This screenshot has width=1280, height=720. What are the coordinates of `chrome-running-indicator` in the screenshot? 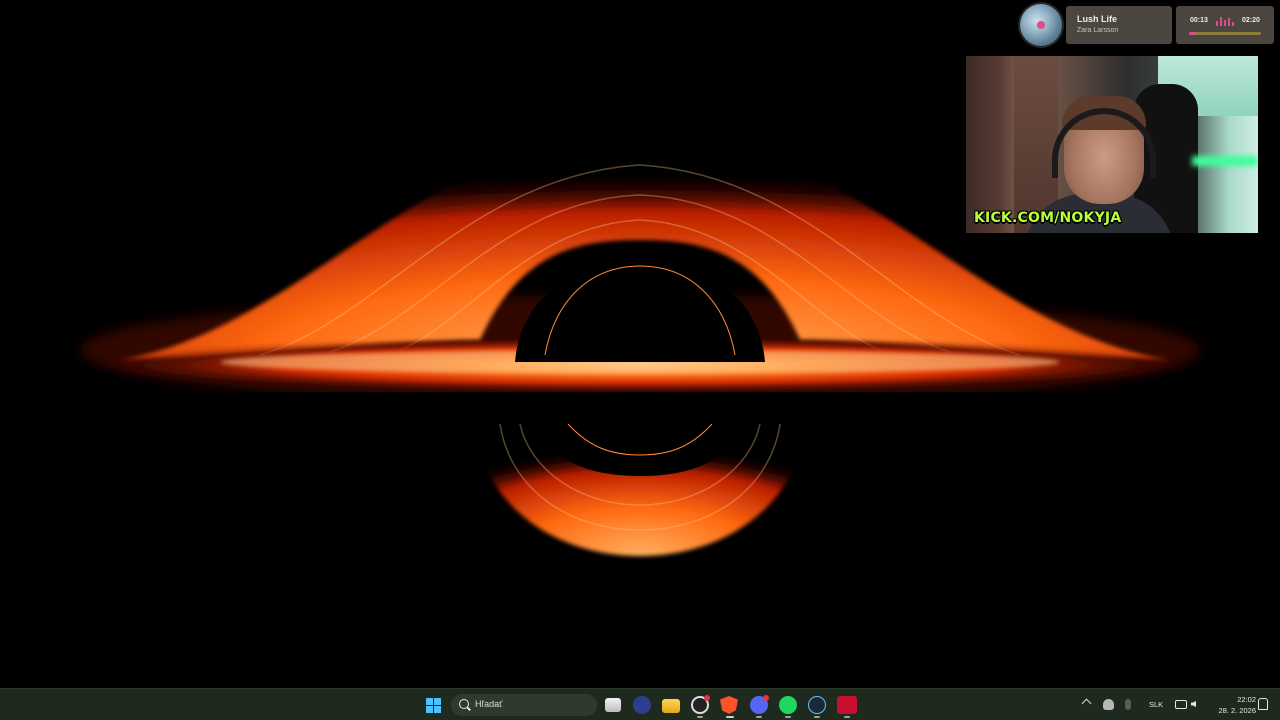 It's located at (700, 717).